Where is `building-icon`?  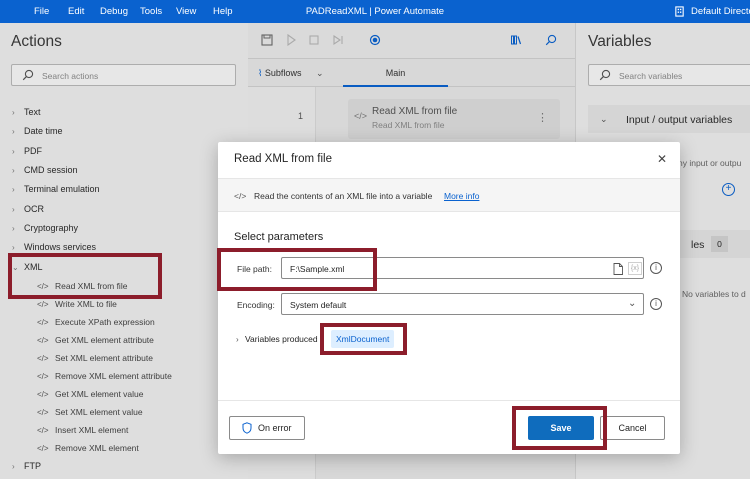
building-icon is located at coordinates (679, 11).